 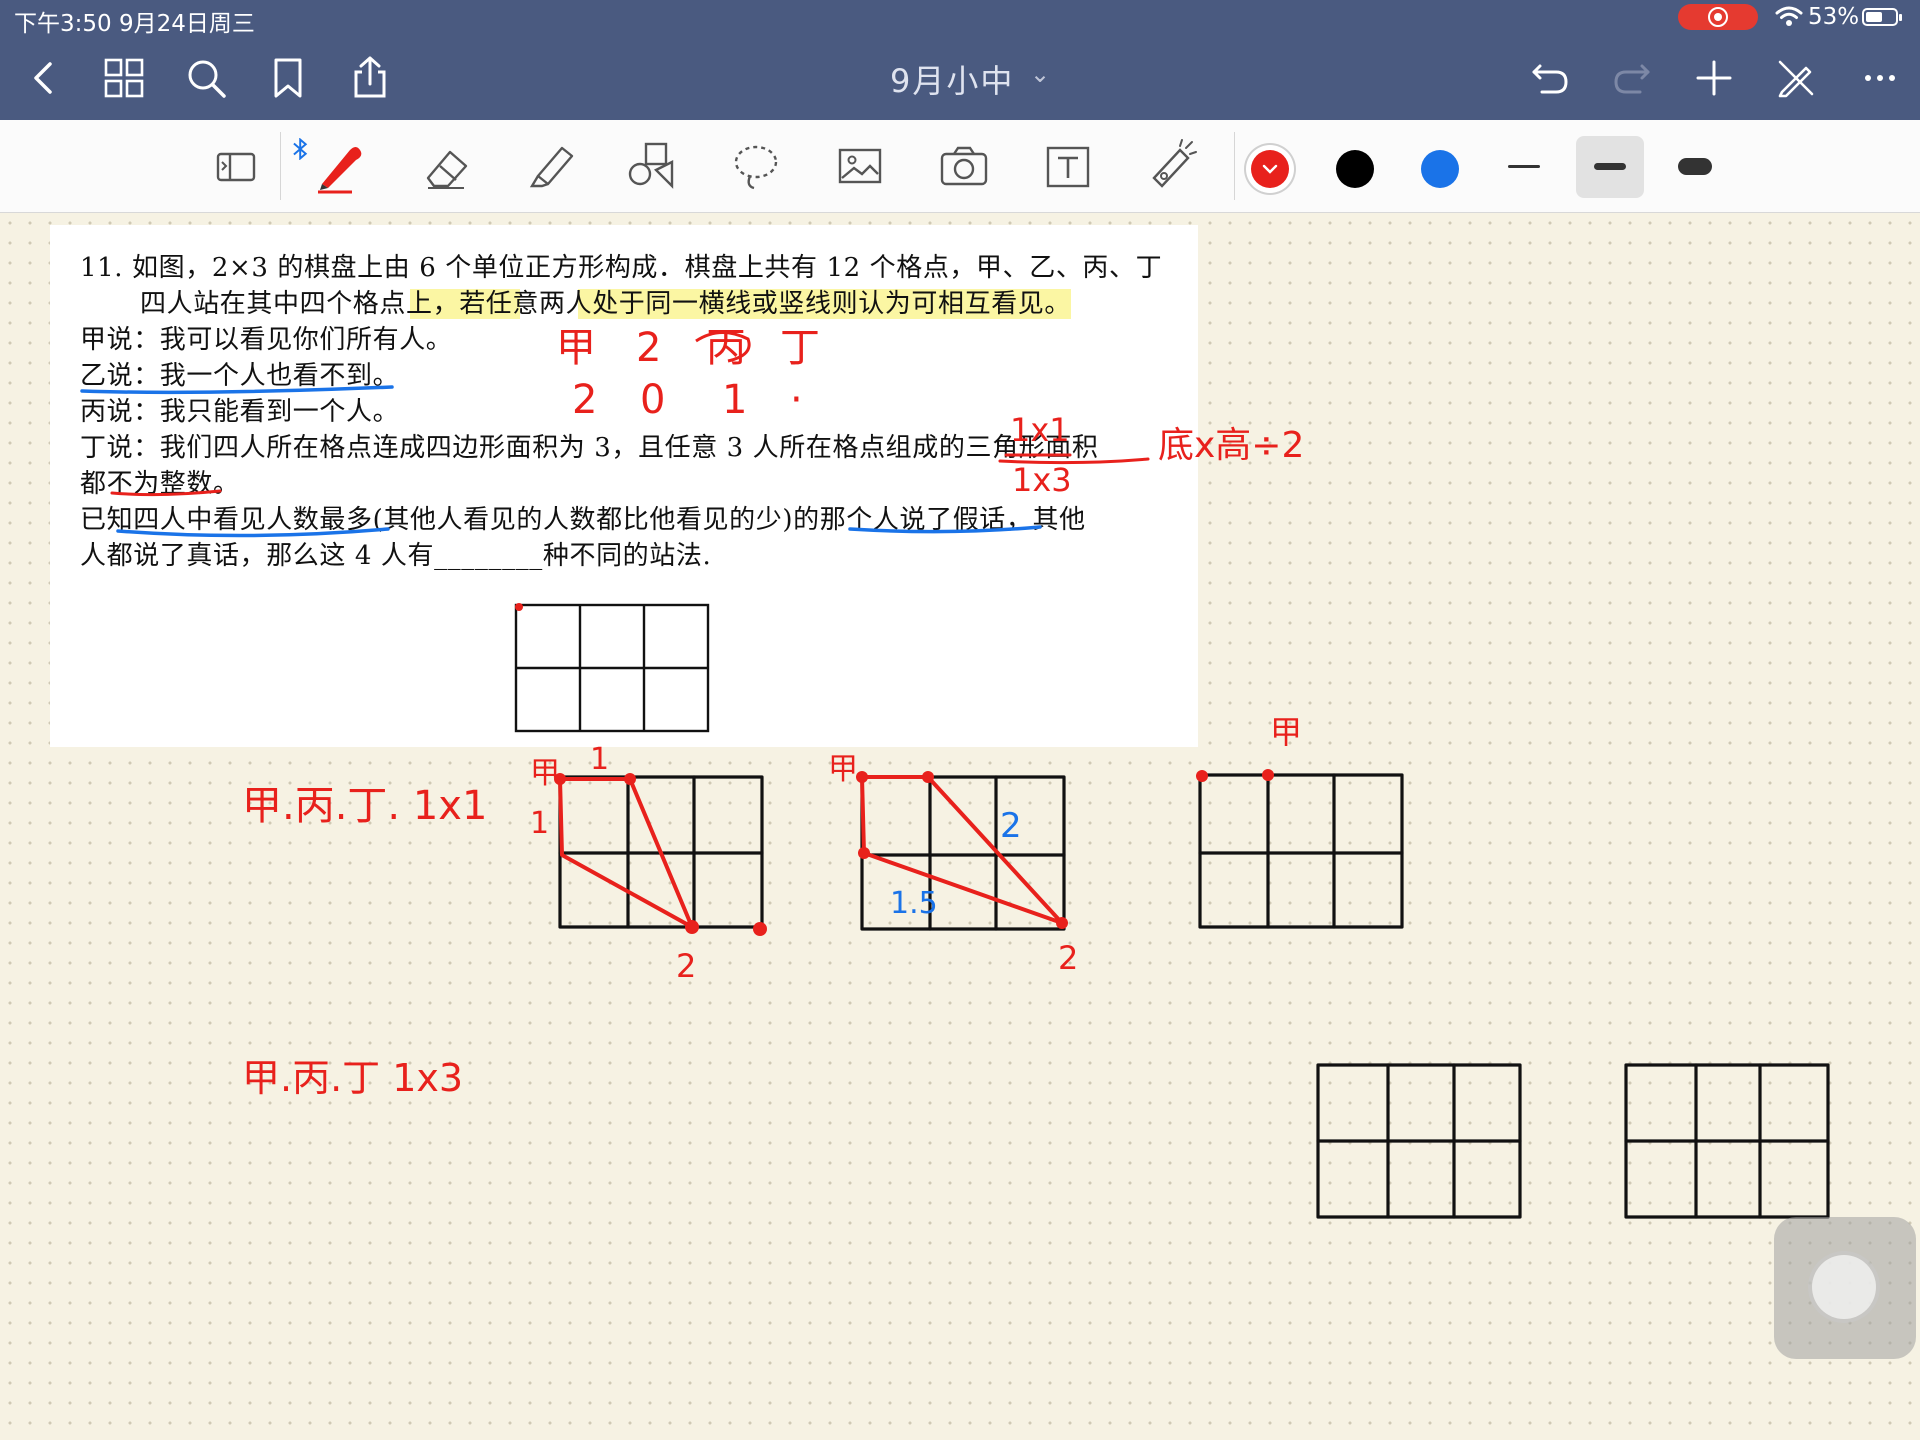 What do you see at coordinates (1231, 445) in the screenshot?
I see `ink-label: 底x高÷2` at bounding box center [1231, 445].